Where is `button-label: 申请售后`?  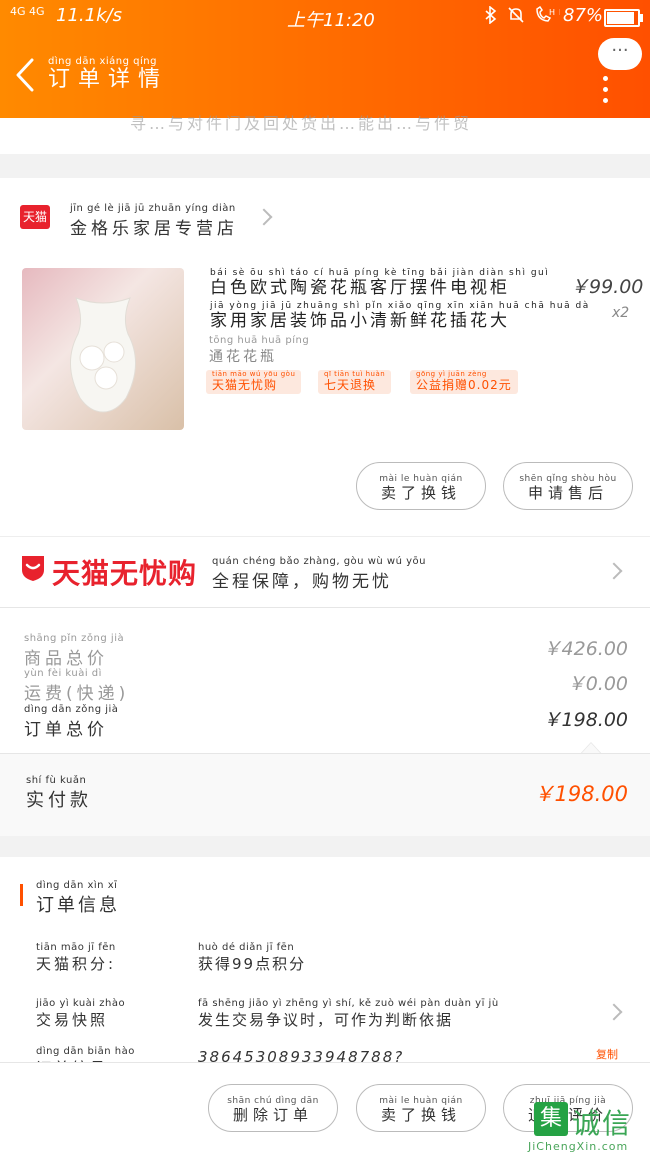 button-label: 申请售后 is located at coordinates (567, 493).